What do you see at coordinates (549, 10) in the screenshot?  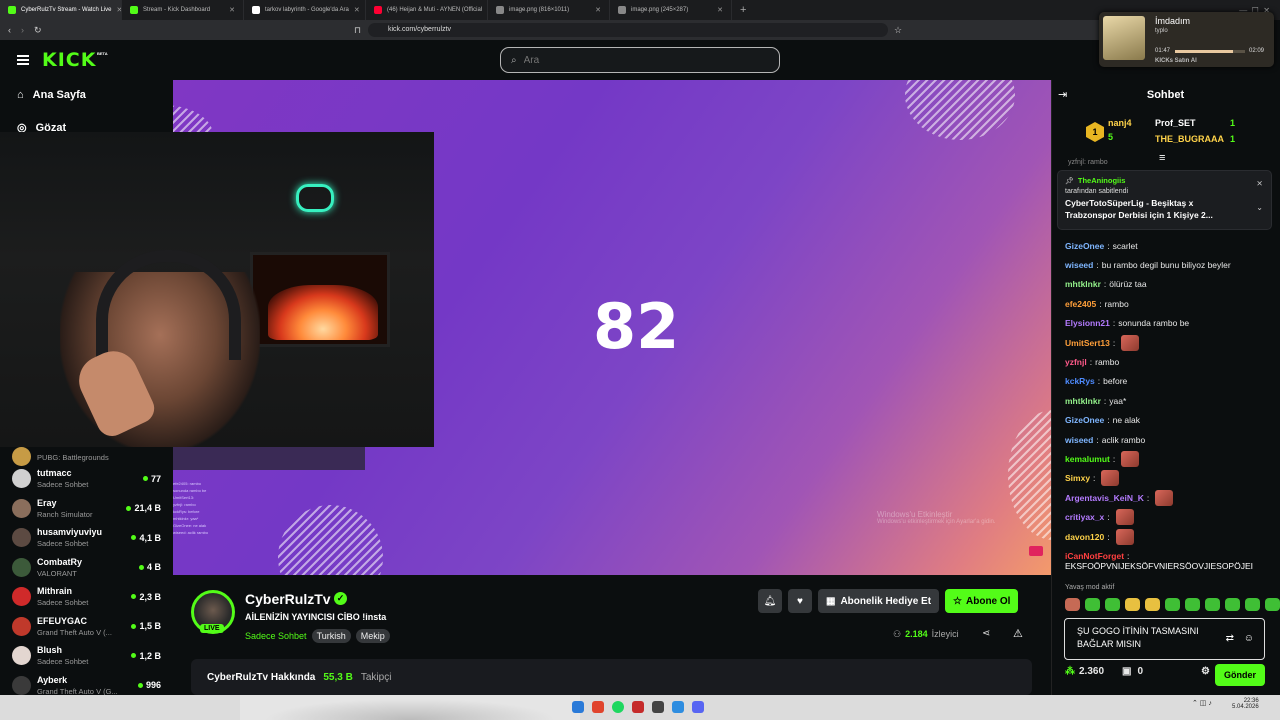 I see `browser-tab: image.png (816×1011) ✕` at bounding box center [549, 10].